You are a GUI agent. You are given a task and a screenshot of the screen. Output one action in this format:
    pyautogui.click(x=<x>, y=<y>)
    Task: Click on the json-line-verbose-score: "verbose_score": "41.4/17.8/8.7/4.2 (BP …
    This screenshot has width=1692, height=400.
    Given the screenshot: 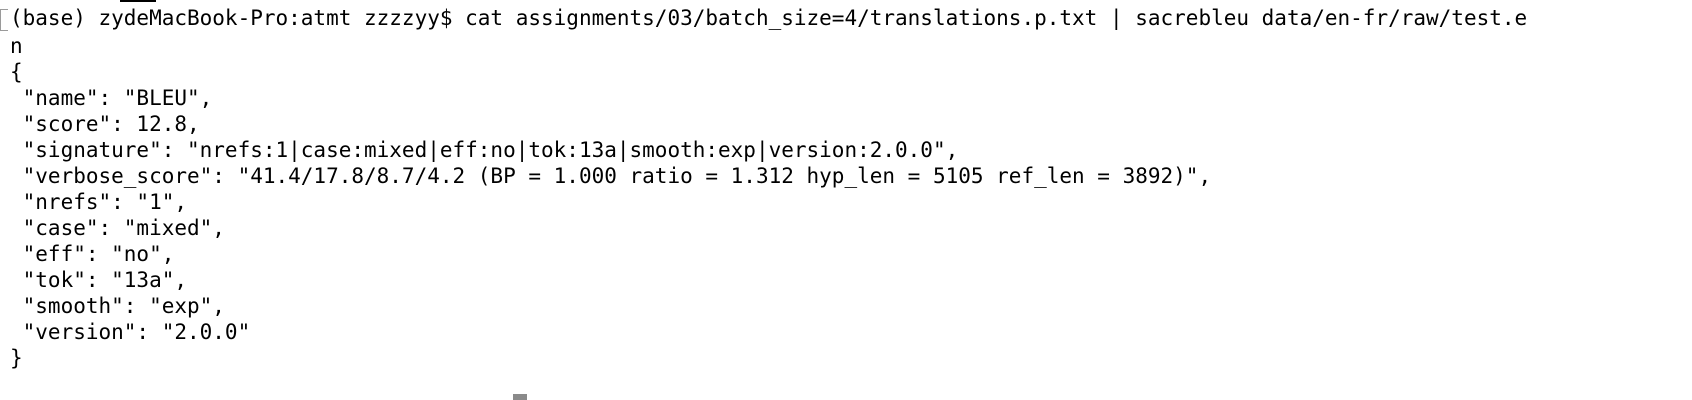 What is the action you would take?
    pyautogui.click(x=611, y=176)
    